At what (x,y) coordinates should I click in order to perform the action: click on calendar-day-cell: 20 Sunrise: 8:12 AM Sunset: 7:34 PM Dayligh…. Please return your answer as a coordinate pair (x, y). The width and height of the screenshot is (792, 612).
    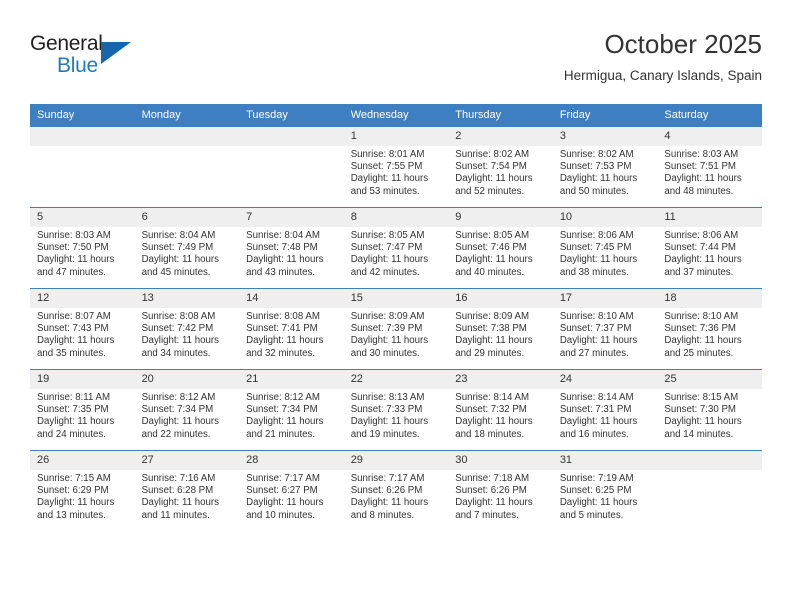
    Looking at the image, I should click on (187, 410).